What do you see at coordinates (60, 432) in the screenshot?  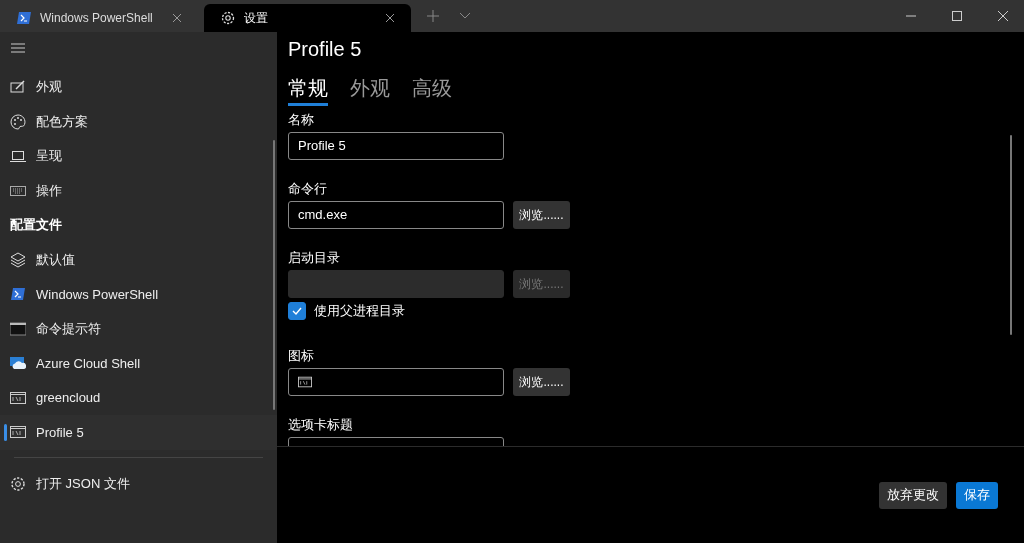 I see `item-label: Profile 5` at bounding box center [60, 432].